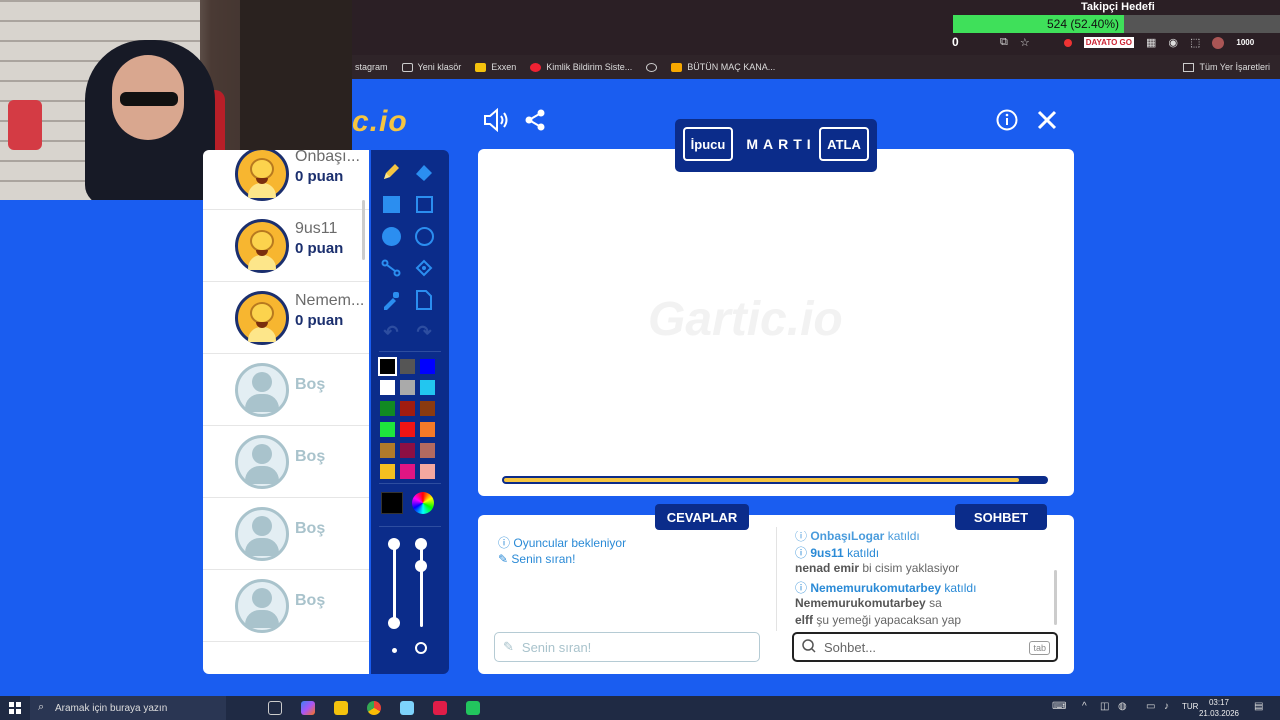  I want to click on tab-answers: CEVAPLAR, so click(702, 517).